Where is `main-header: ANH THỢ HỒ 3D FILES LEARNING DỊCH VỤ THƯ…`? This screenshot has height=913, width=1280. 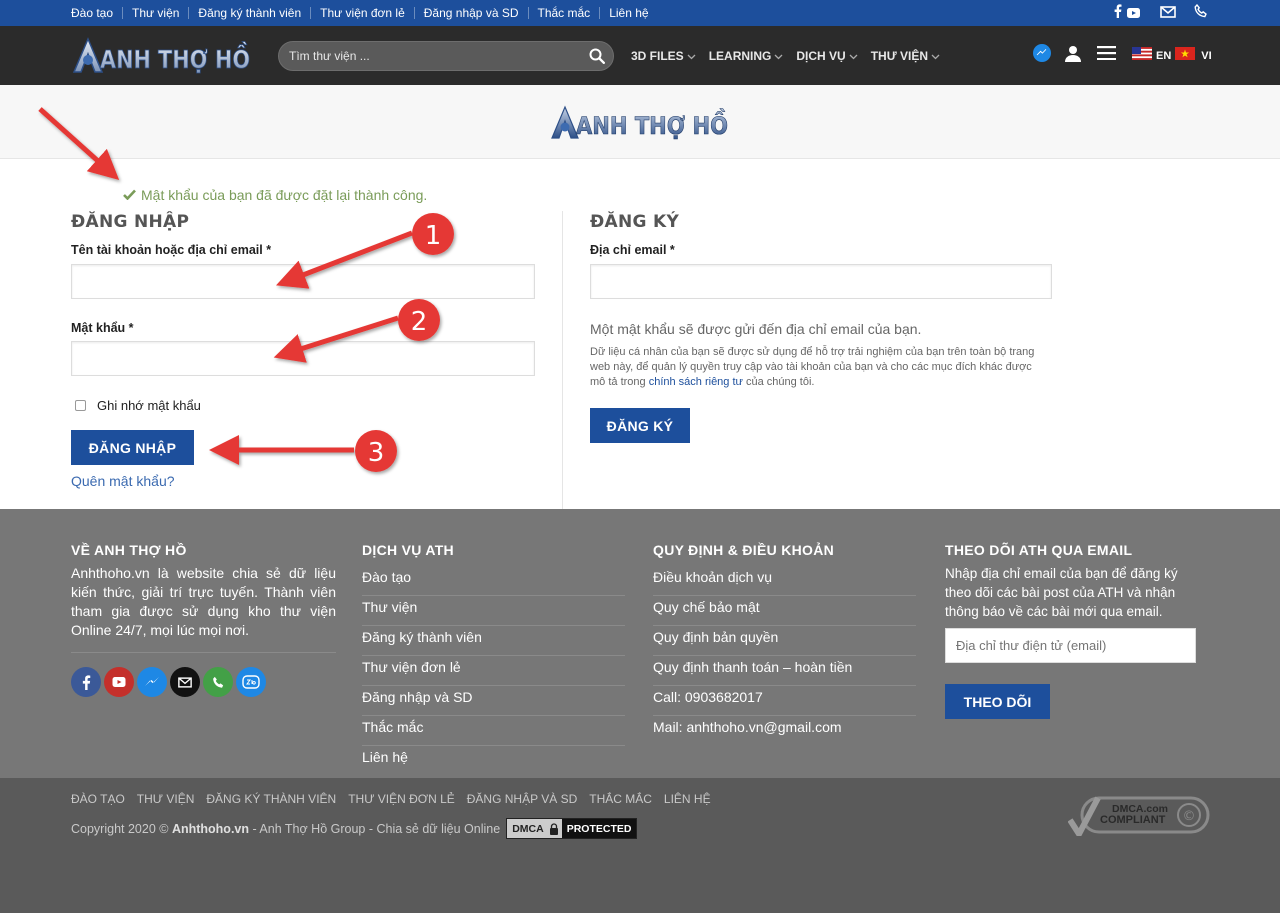 main-header: ANH THỢ HỒ 3D FILES LEARNING DỊCH VỤ THƯ… is located at coordinates (640, 55).